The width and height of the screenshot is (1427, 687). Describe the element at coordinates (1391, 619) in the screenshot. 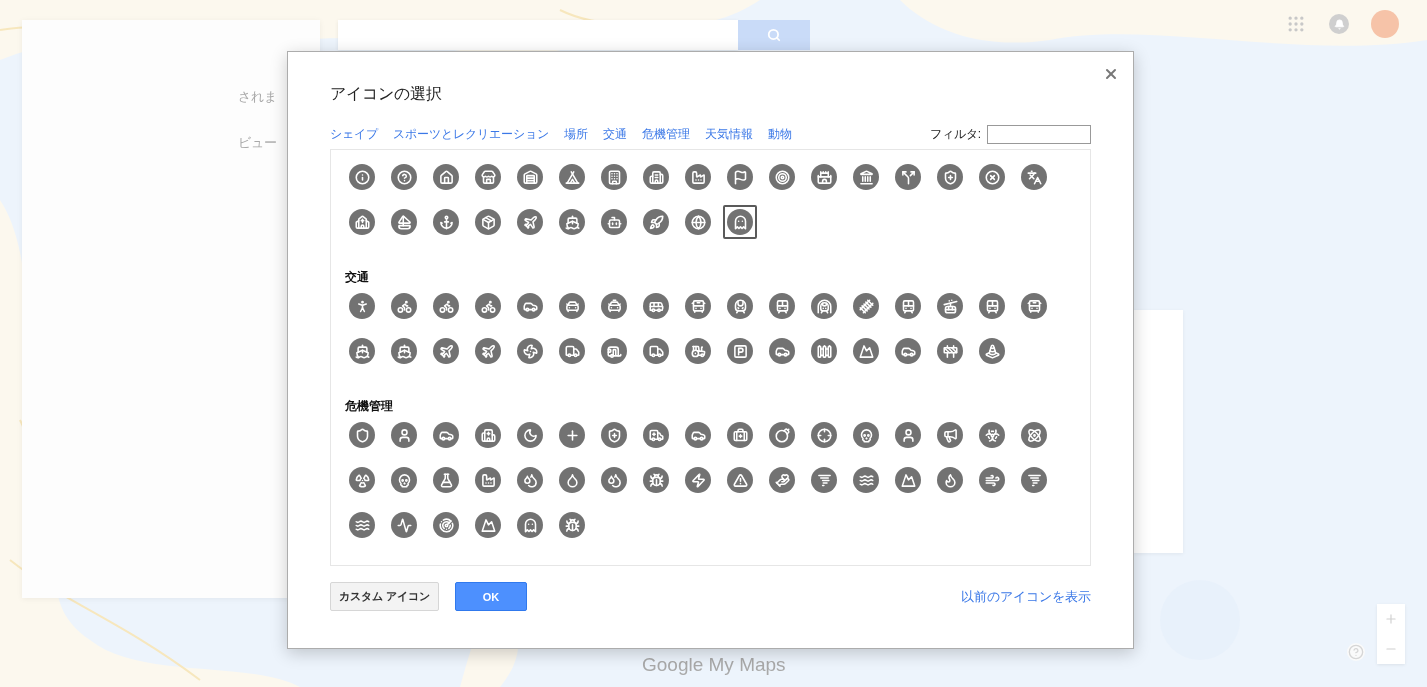

I see `plus-icon` at that location.